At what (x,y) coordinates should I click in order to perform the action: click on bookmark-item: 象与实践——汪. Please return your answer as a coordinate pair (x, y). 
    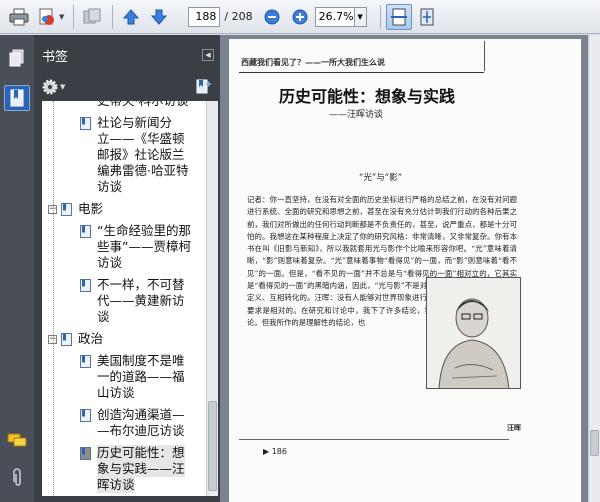
    Looking at the image, I should click on (132, 469).